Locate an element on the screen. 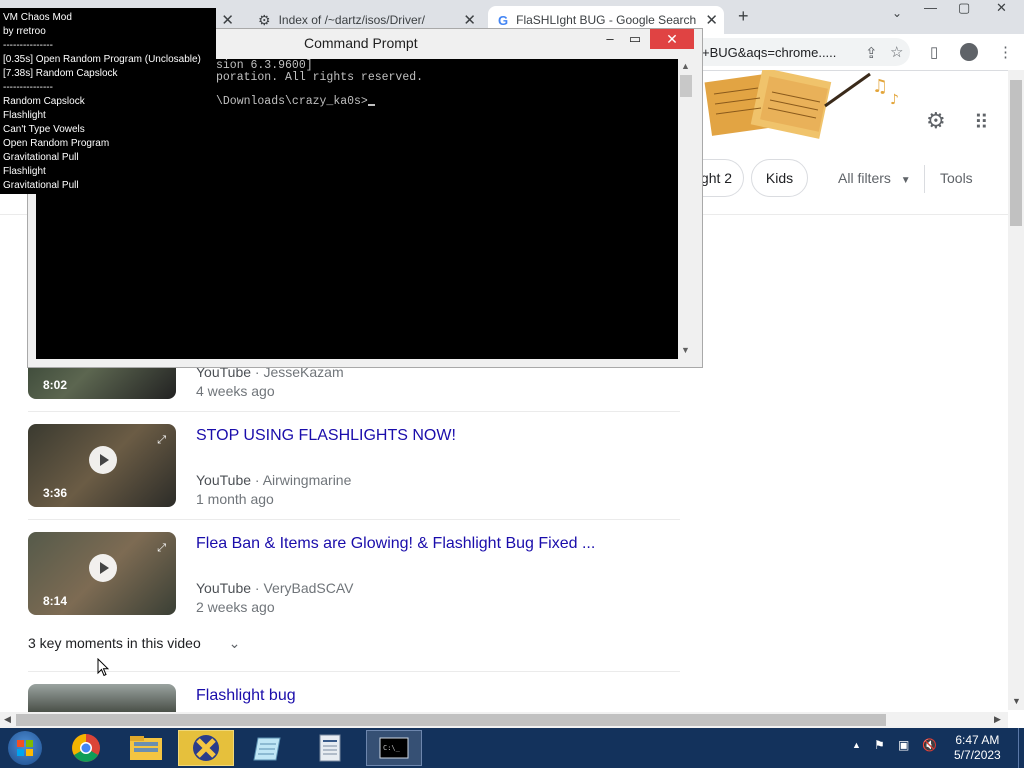 The width and height of the screenshot is (1024, 769). taskbar-chrome-button is located at coordinates (86, 748).